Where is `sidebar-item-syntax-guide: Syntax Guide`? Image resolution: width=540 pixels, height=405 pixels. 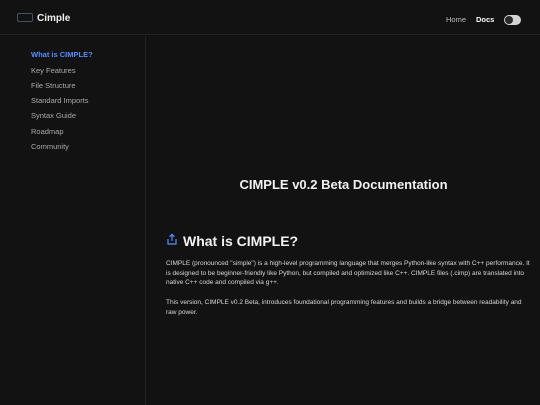 sidebar-item-syntax-guide: Syntax Guide is located at coordinates (53, 115).